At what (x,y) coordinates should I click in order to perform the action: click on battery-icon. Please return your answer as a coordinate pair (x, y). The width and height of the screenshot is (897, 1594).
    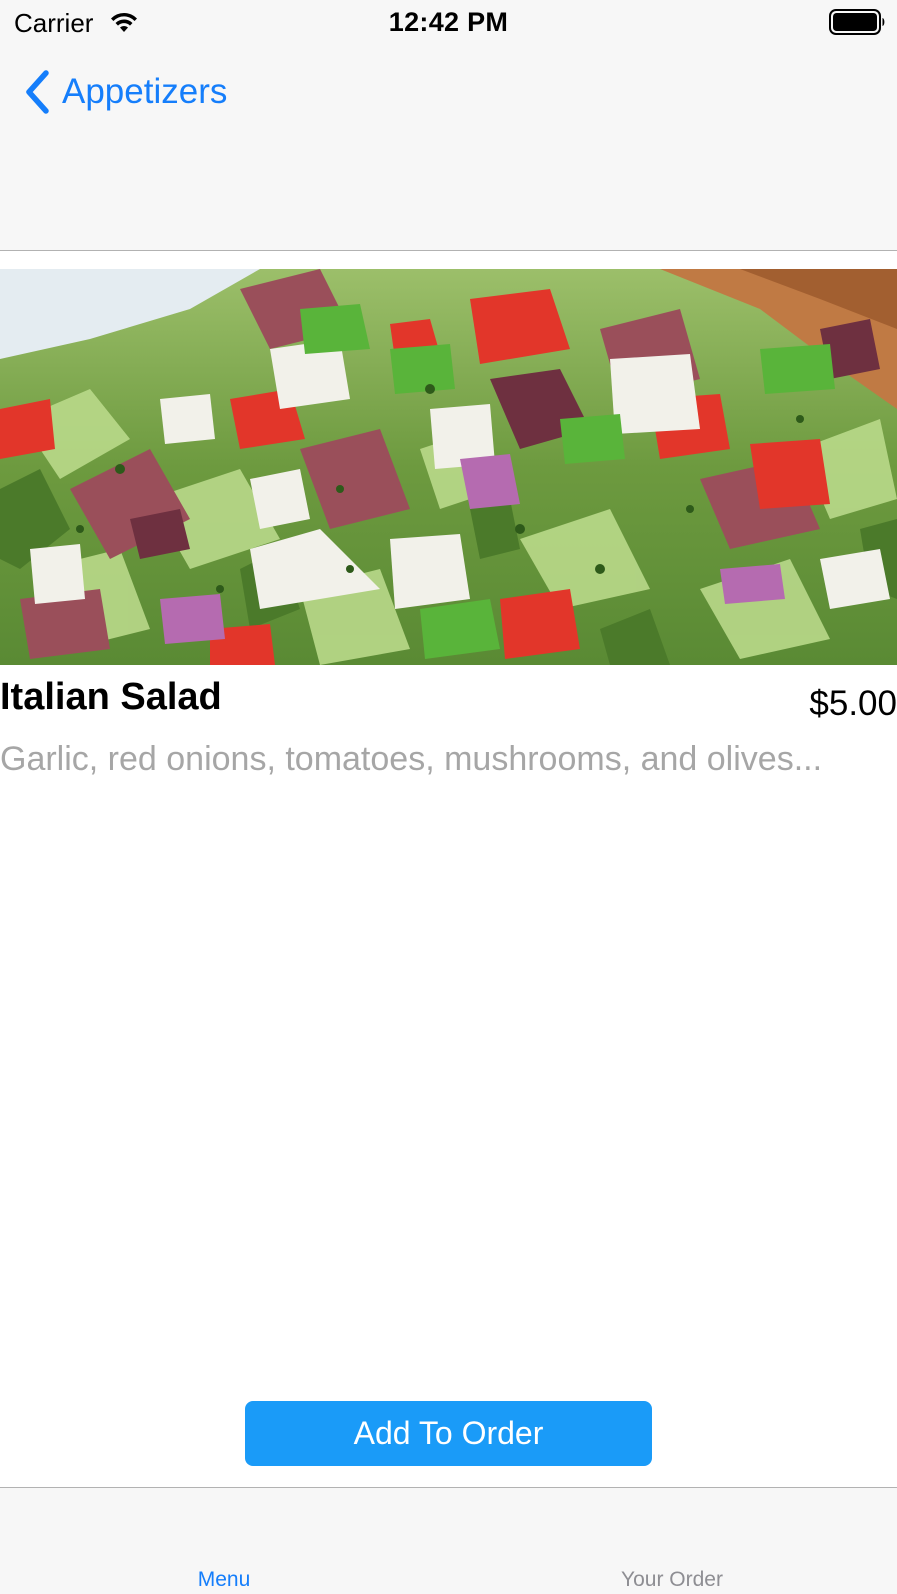
    Looking at the image, I should click on (857, 22).